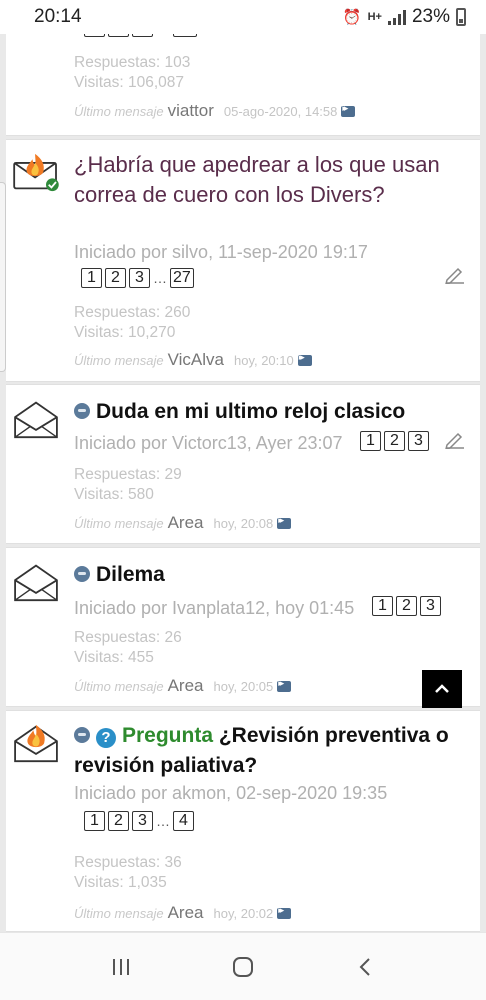 The width and height of the screenshot is (486, 1000). I want to click on page-links: 1 2 3 … 4, so click(139, 821).